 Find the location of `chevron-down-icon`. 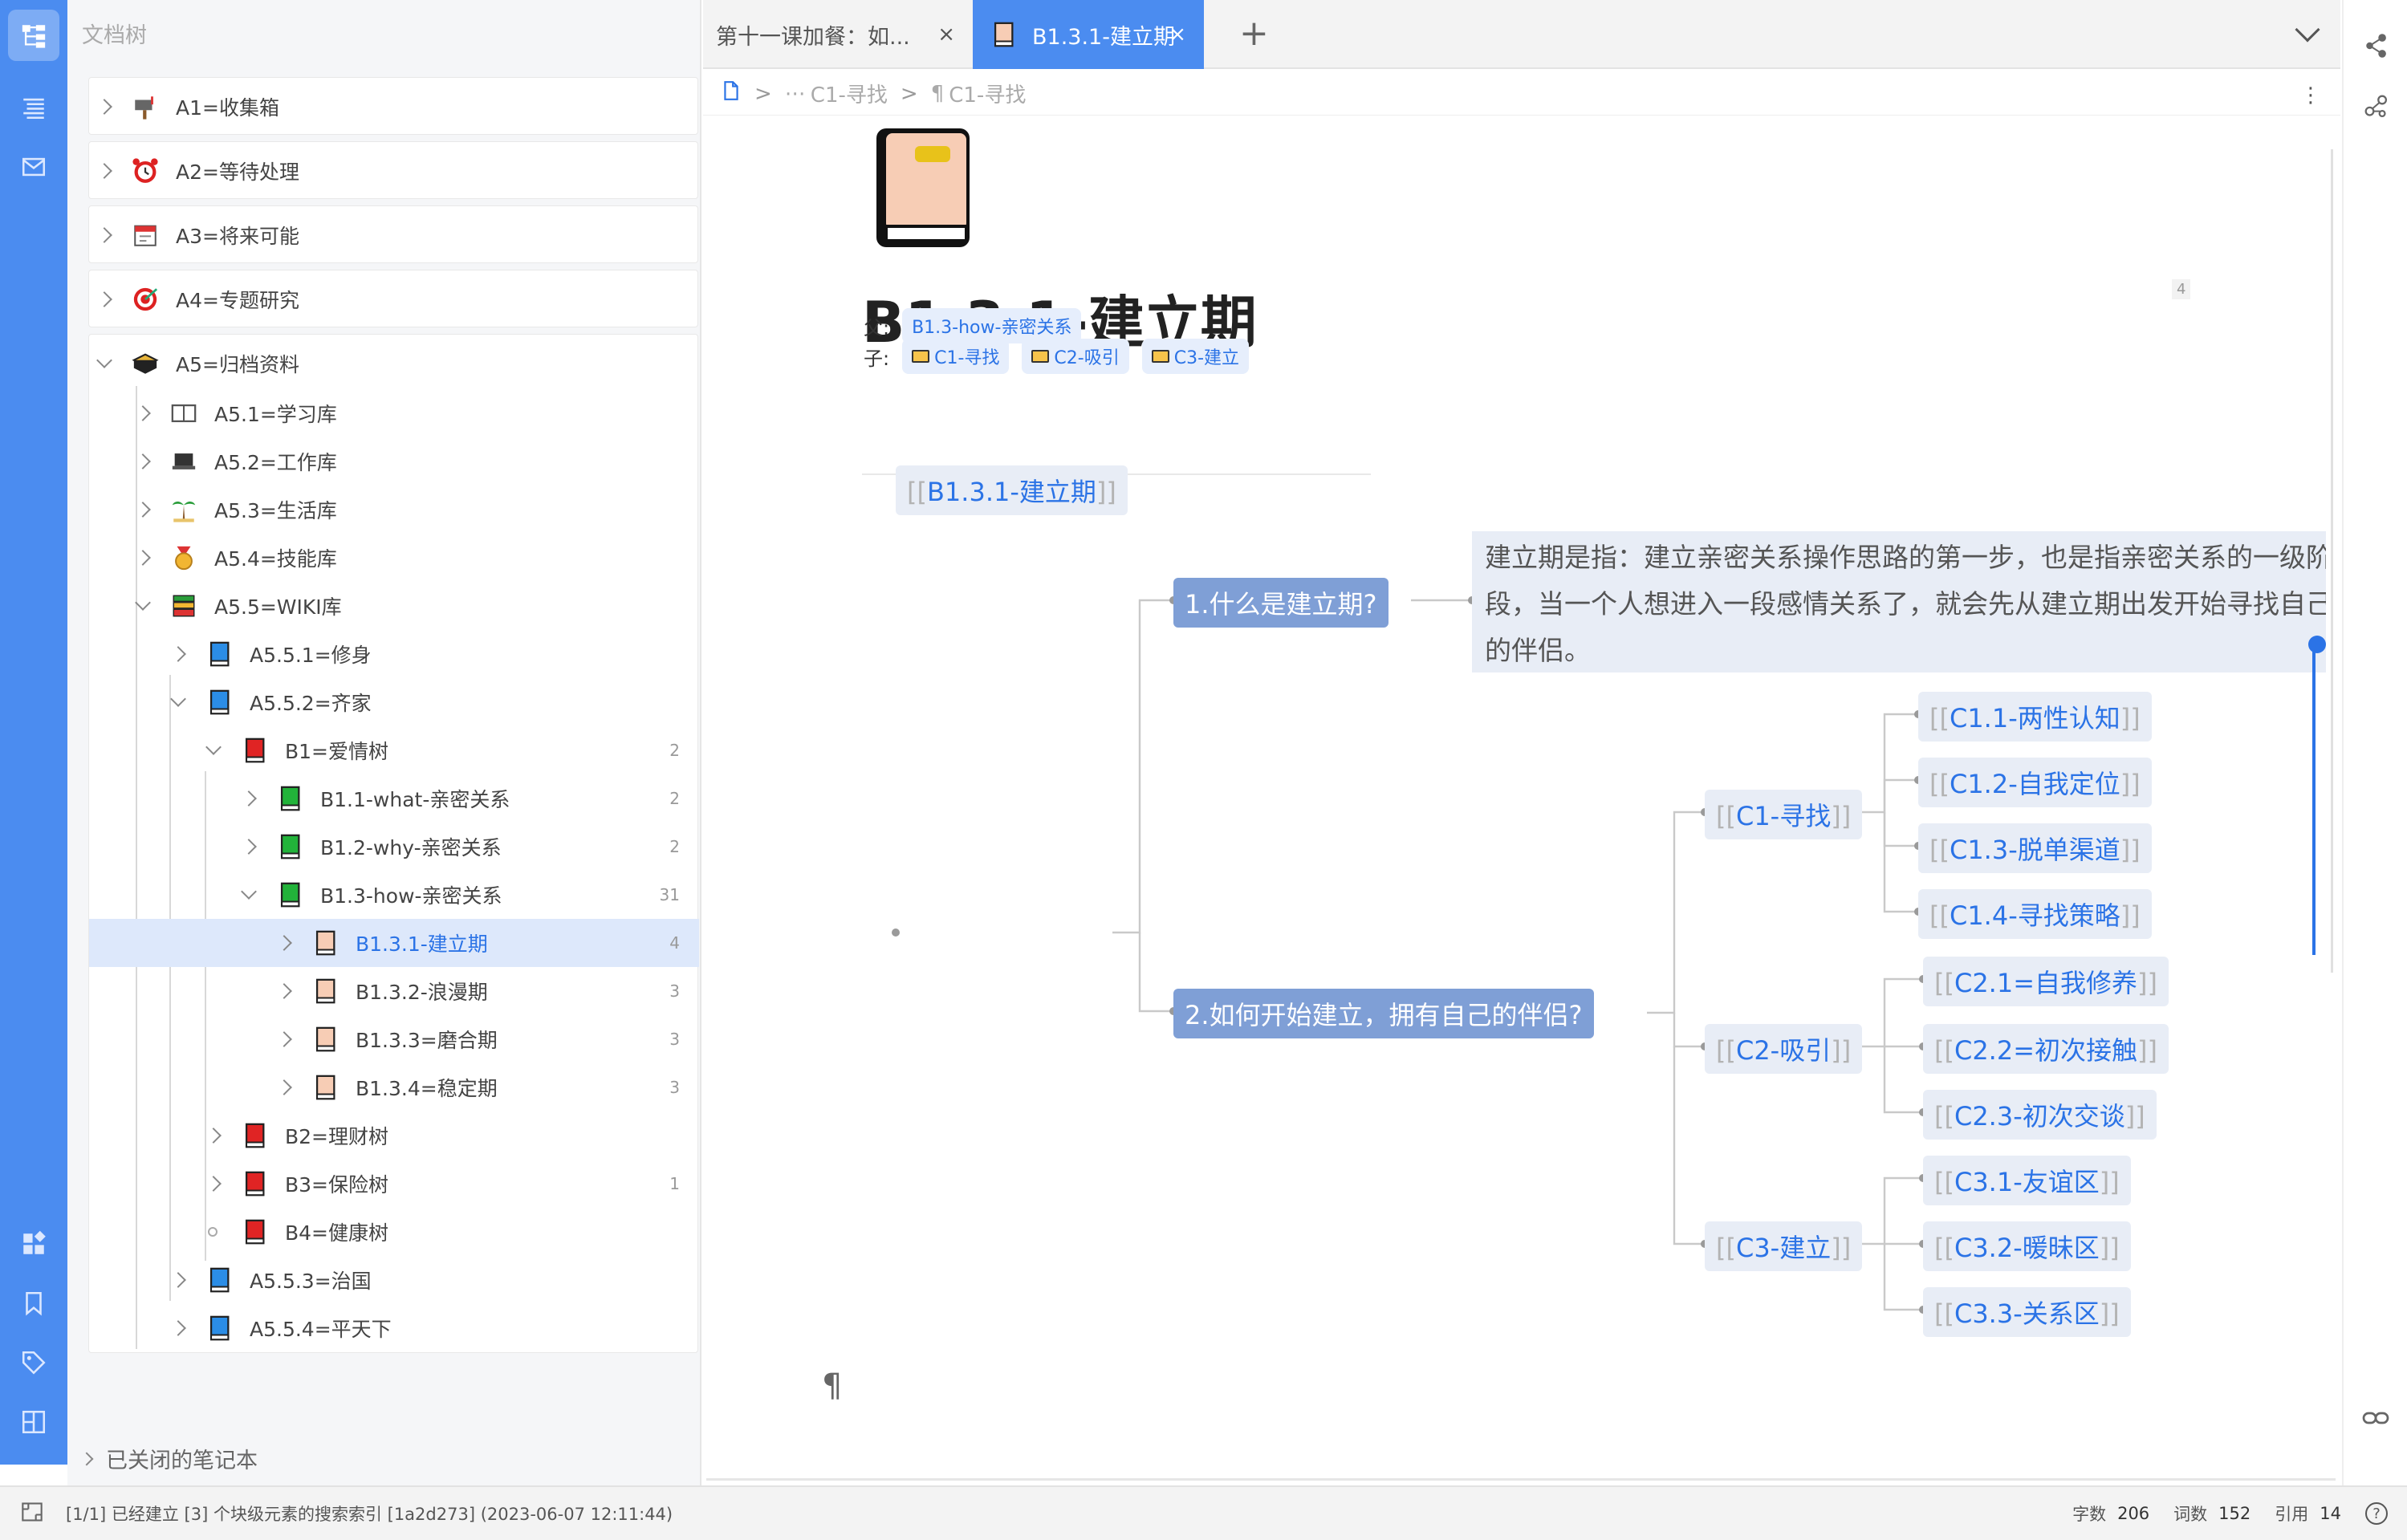

chevron-down-icon is located at coordinates (2307, 30).